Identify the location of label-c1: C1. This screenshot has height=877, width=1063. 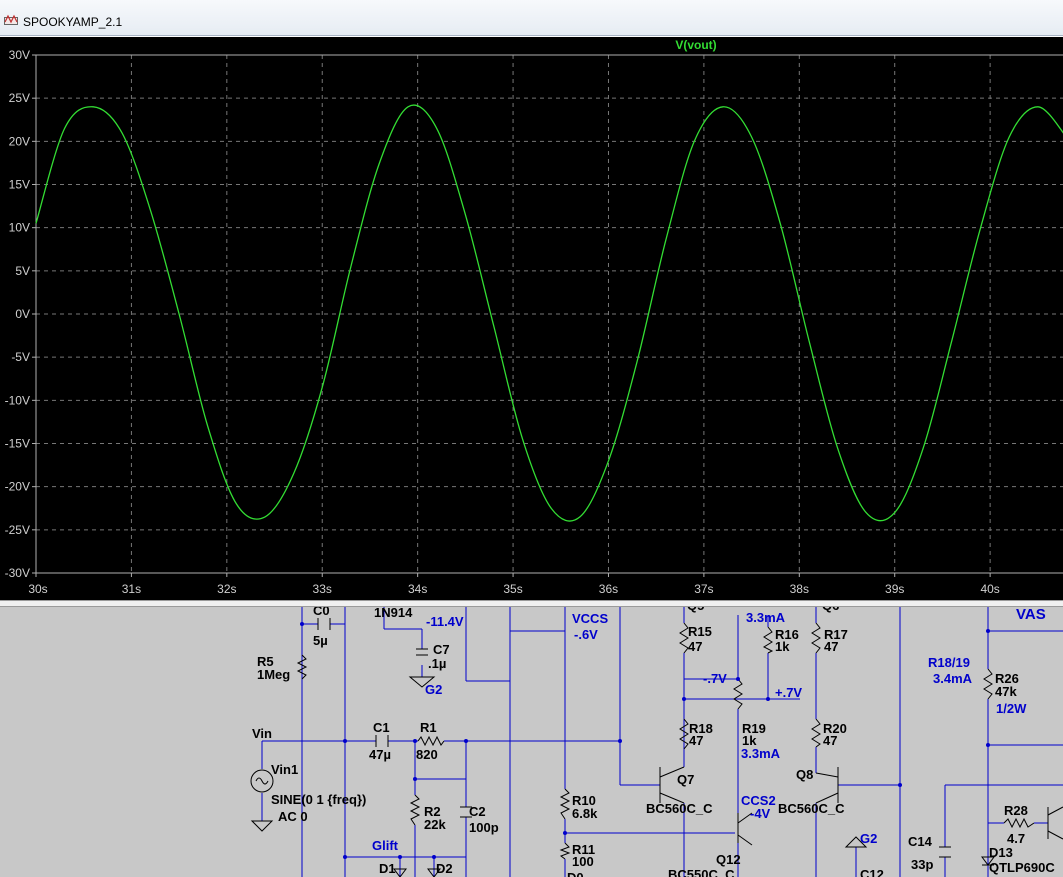
(381, 727).